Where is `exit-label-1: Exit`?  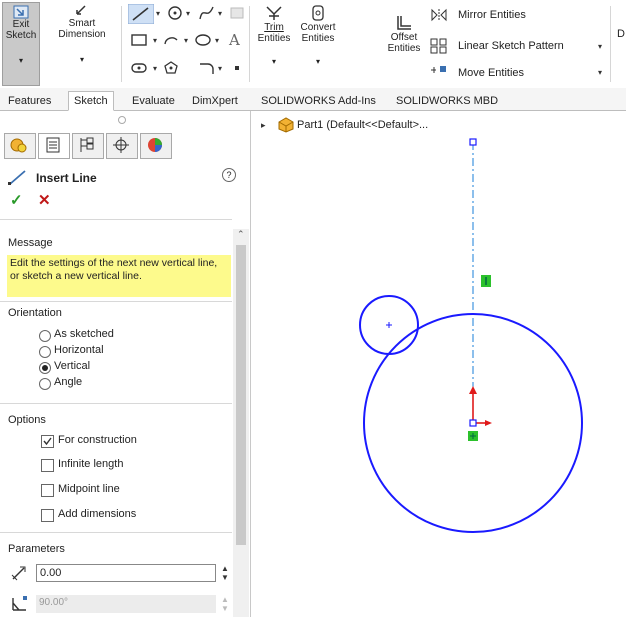 exit-label-1: Exit is located at coordinates (21, 24).